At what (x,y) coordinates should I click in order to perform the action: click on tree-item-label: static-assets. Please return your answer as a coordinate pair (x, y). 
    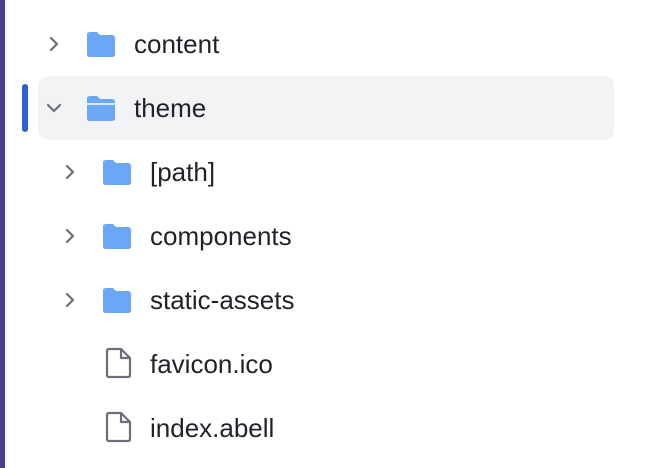
    Looking at the image, I should click on (222, 300).